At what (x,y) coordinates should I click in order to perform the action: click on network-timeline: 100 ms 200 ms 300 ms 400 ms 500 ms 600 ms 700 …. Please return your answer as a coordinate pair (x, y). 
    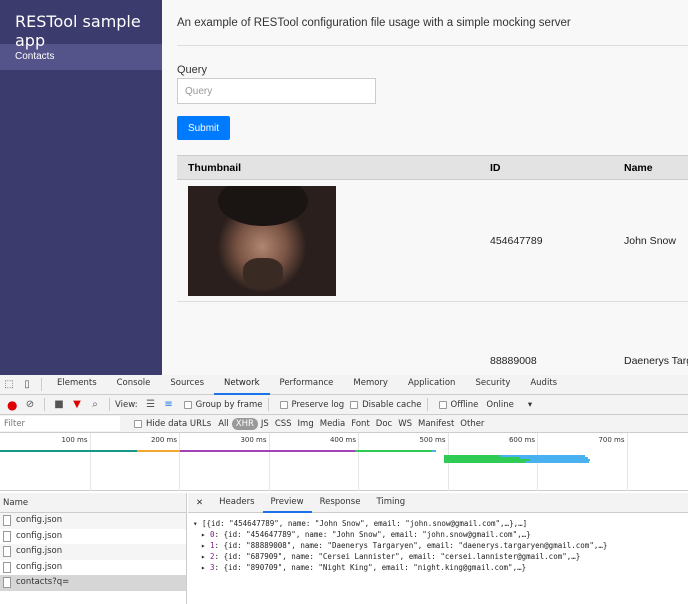
    Looking at the image, I should click on (344, 462).